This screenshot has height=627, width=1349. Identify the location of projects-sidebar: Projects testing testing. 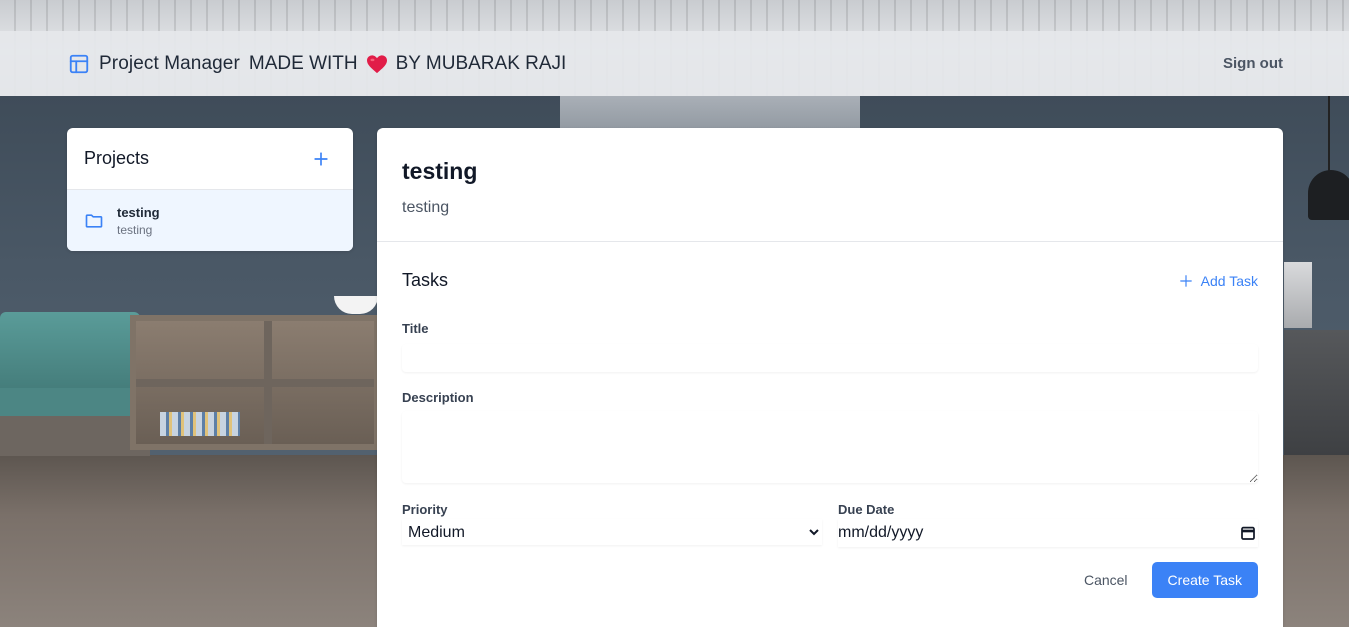
(210, 189).